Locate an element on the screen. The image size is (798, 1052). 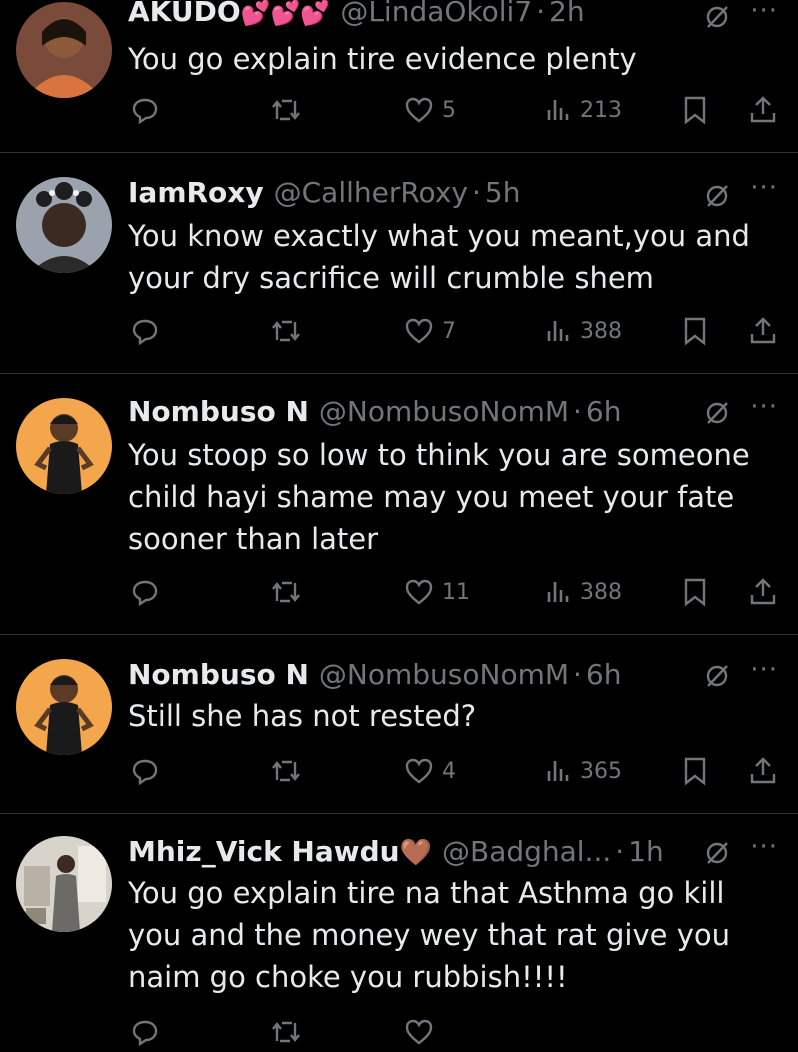
user-handle: @CallherRoxy is located at coordinates (371, 192).